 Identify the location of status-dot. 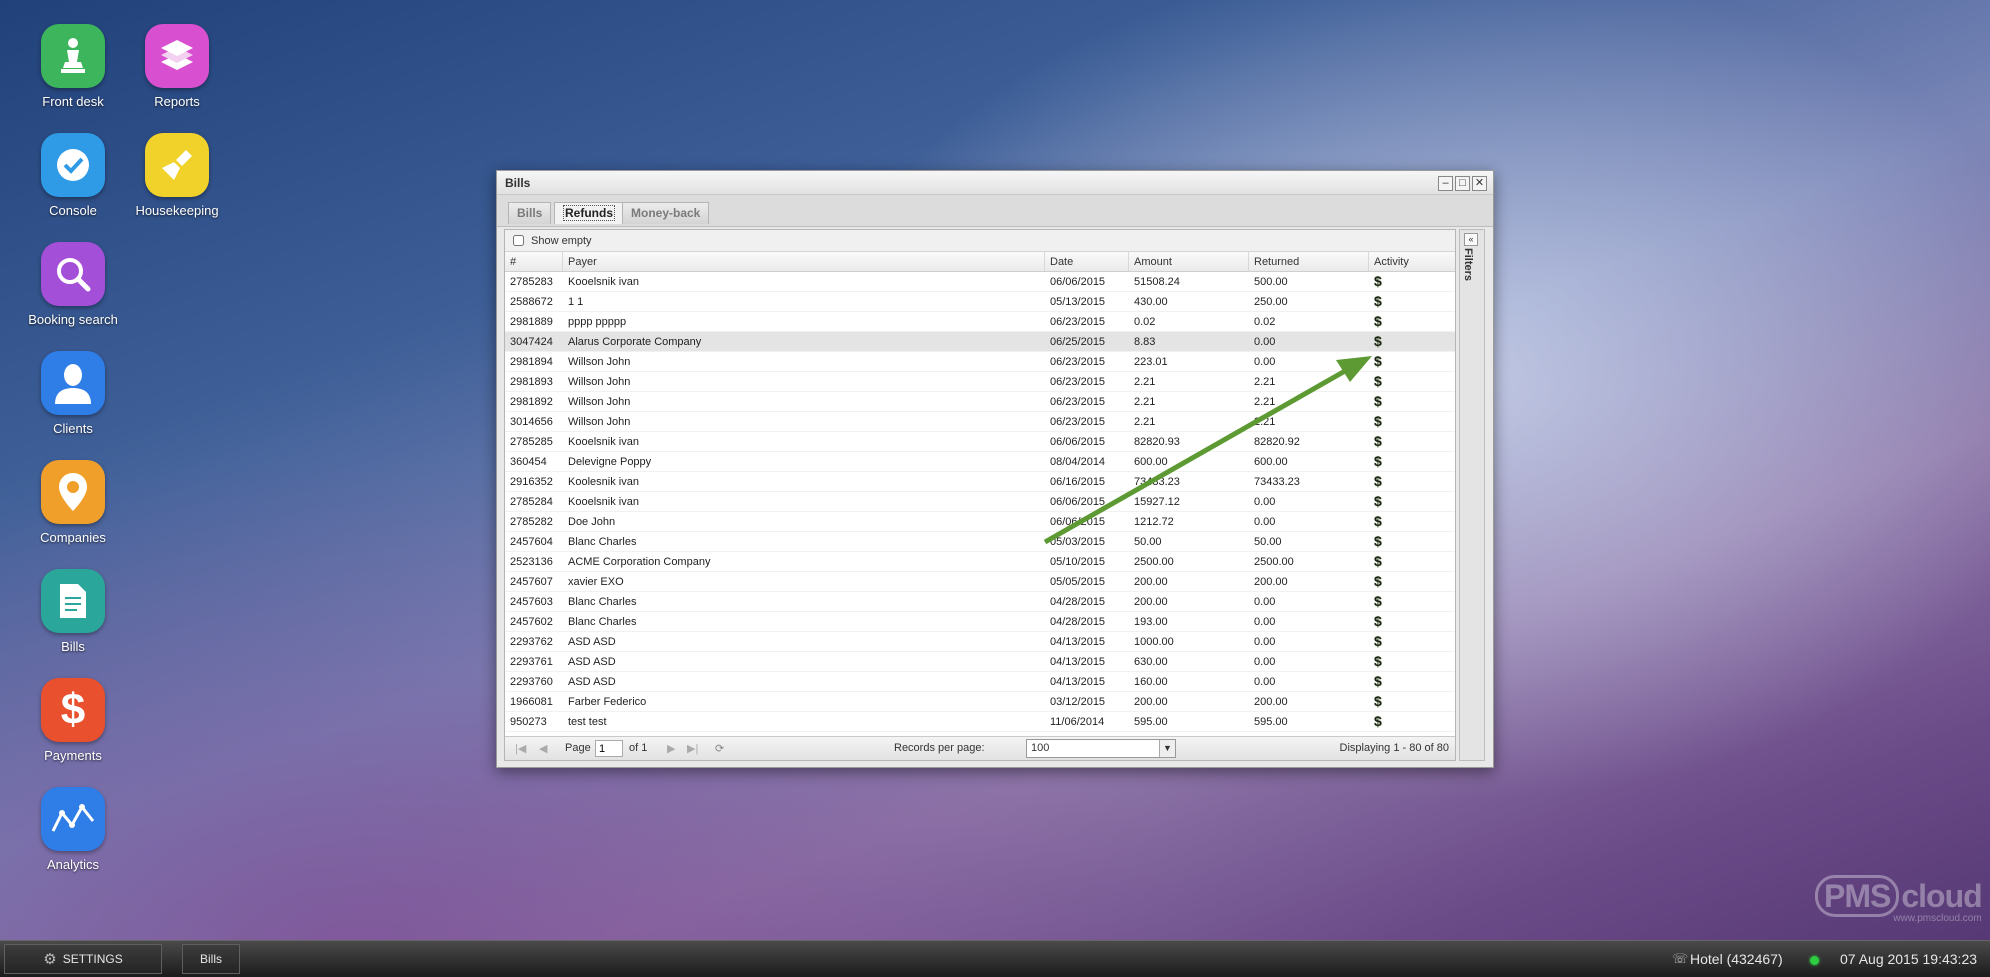
(1814, 960).